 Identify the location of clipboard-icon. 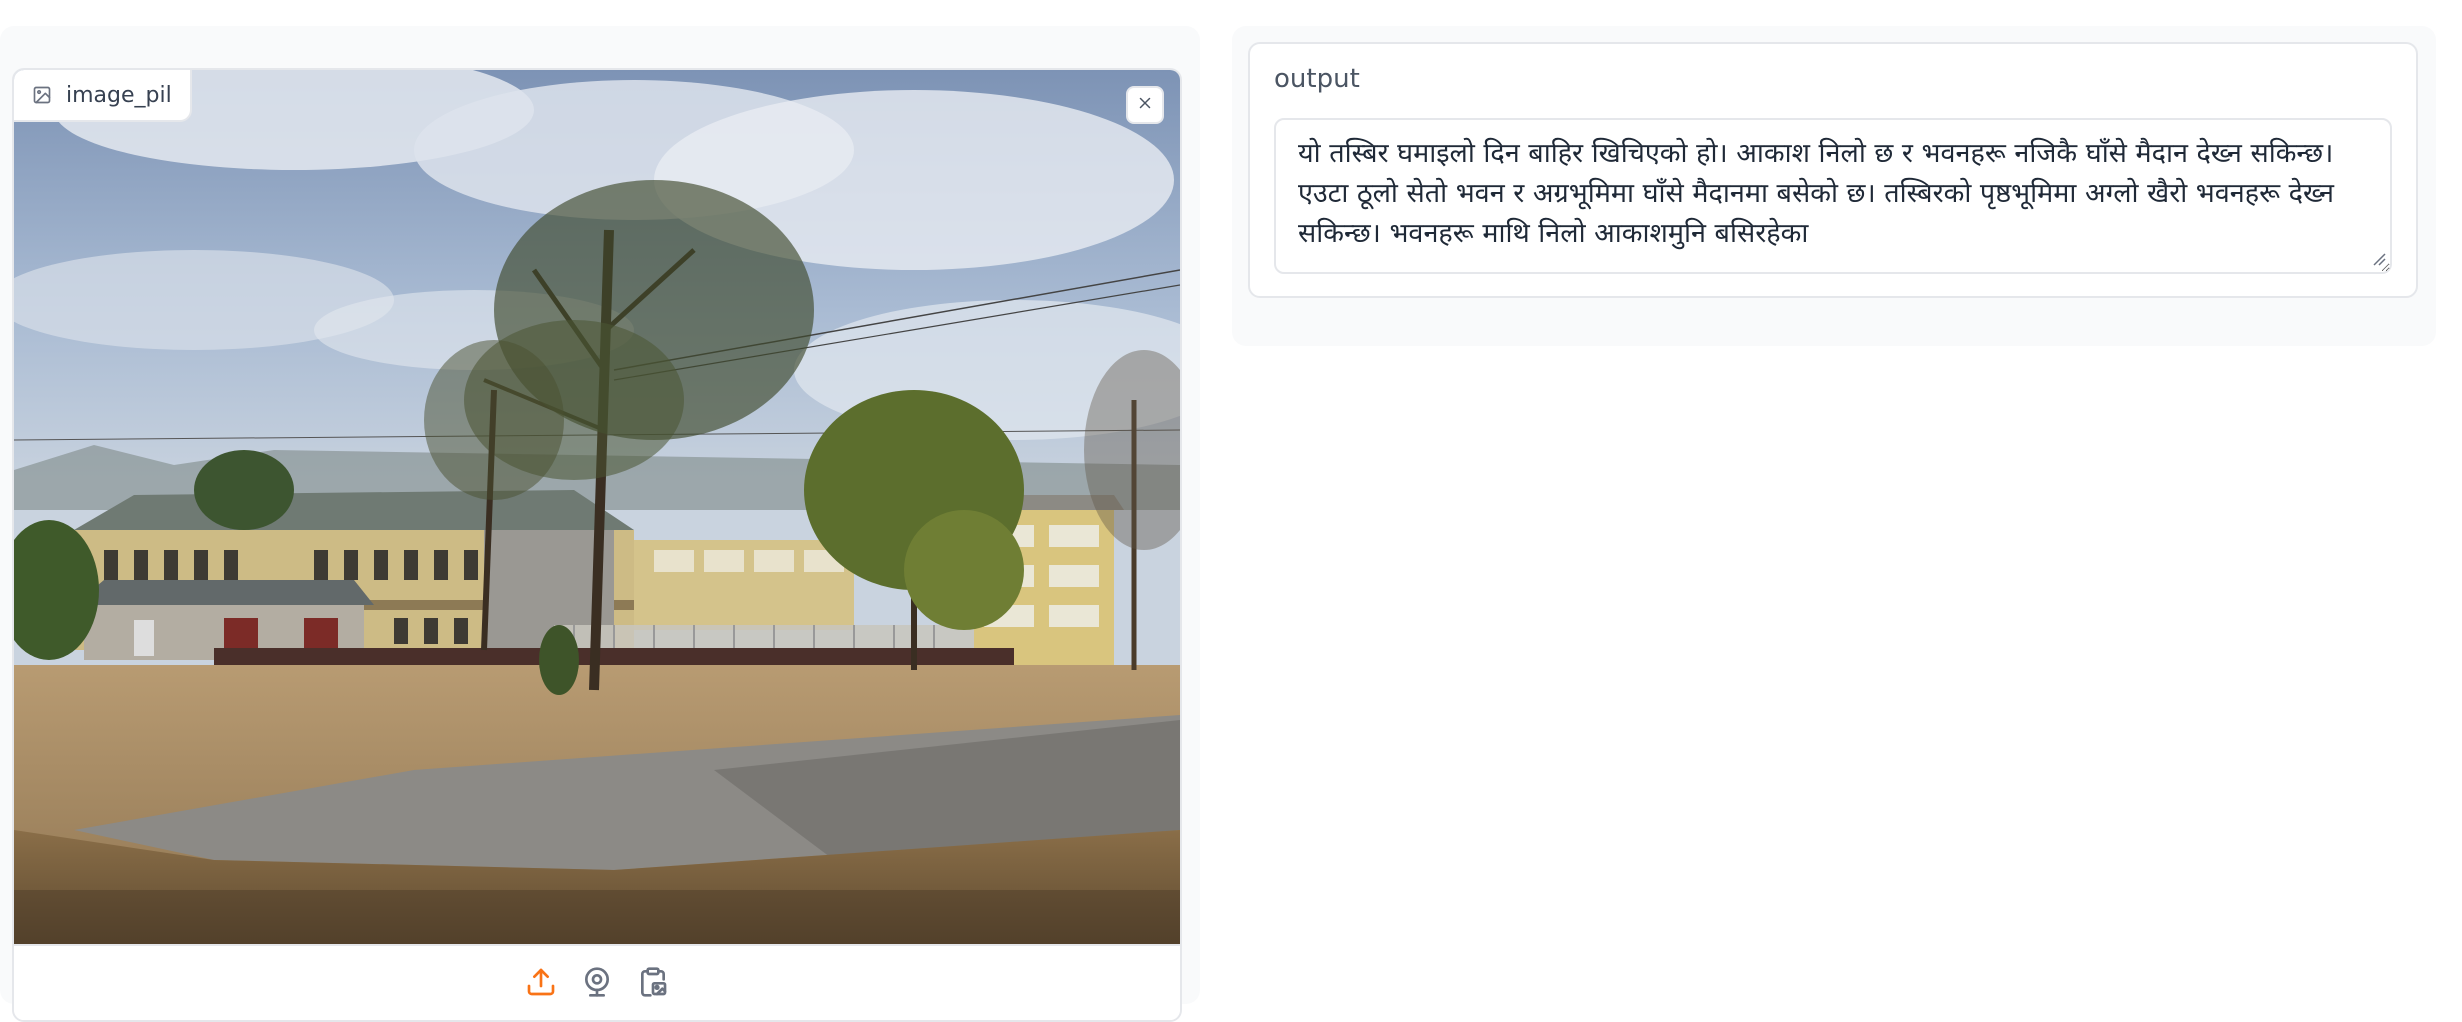
(653, 984).